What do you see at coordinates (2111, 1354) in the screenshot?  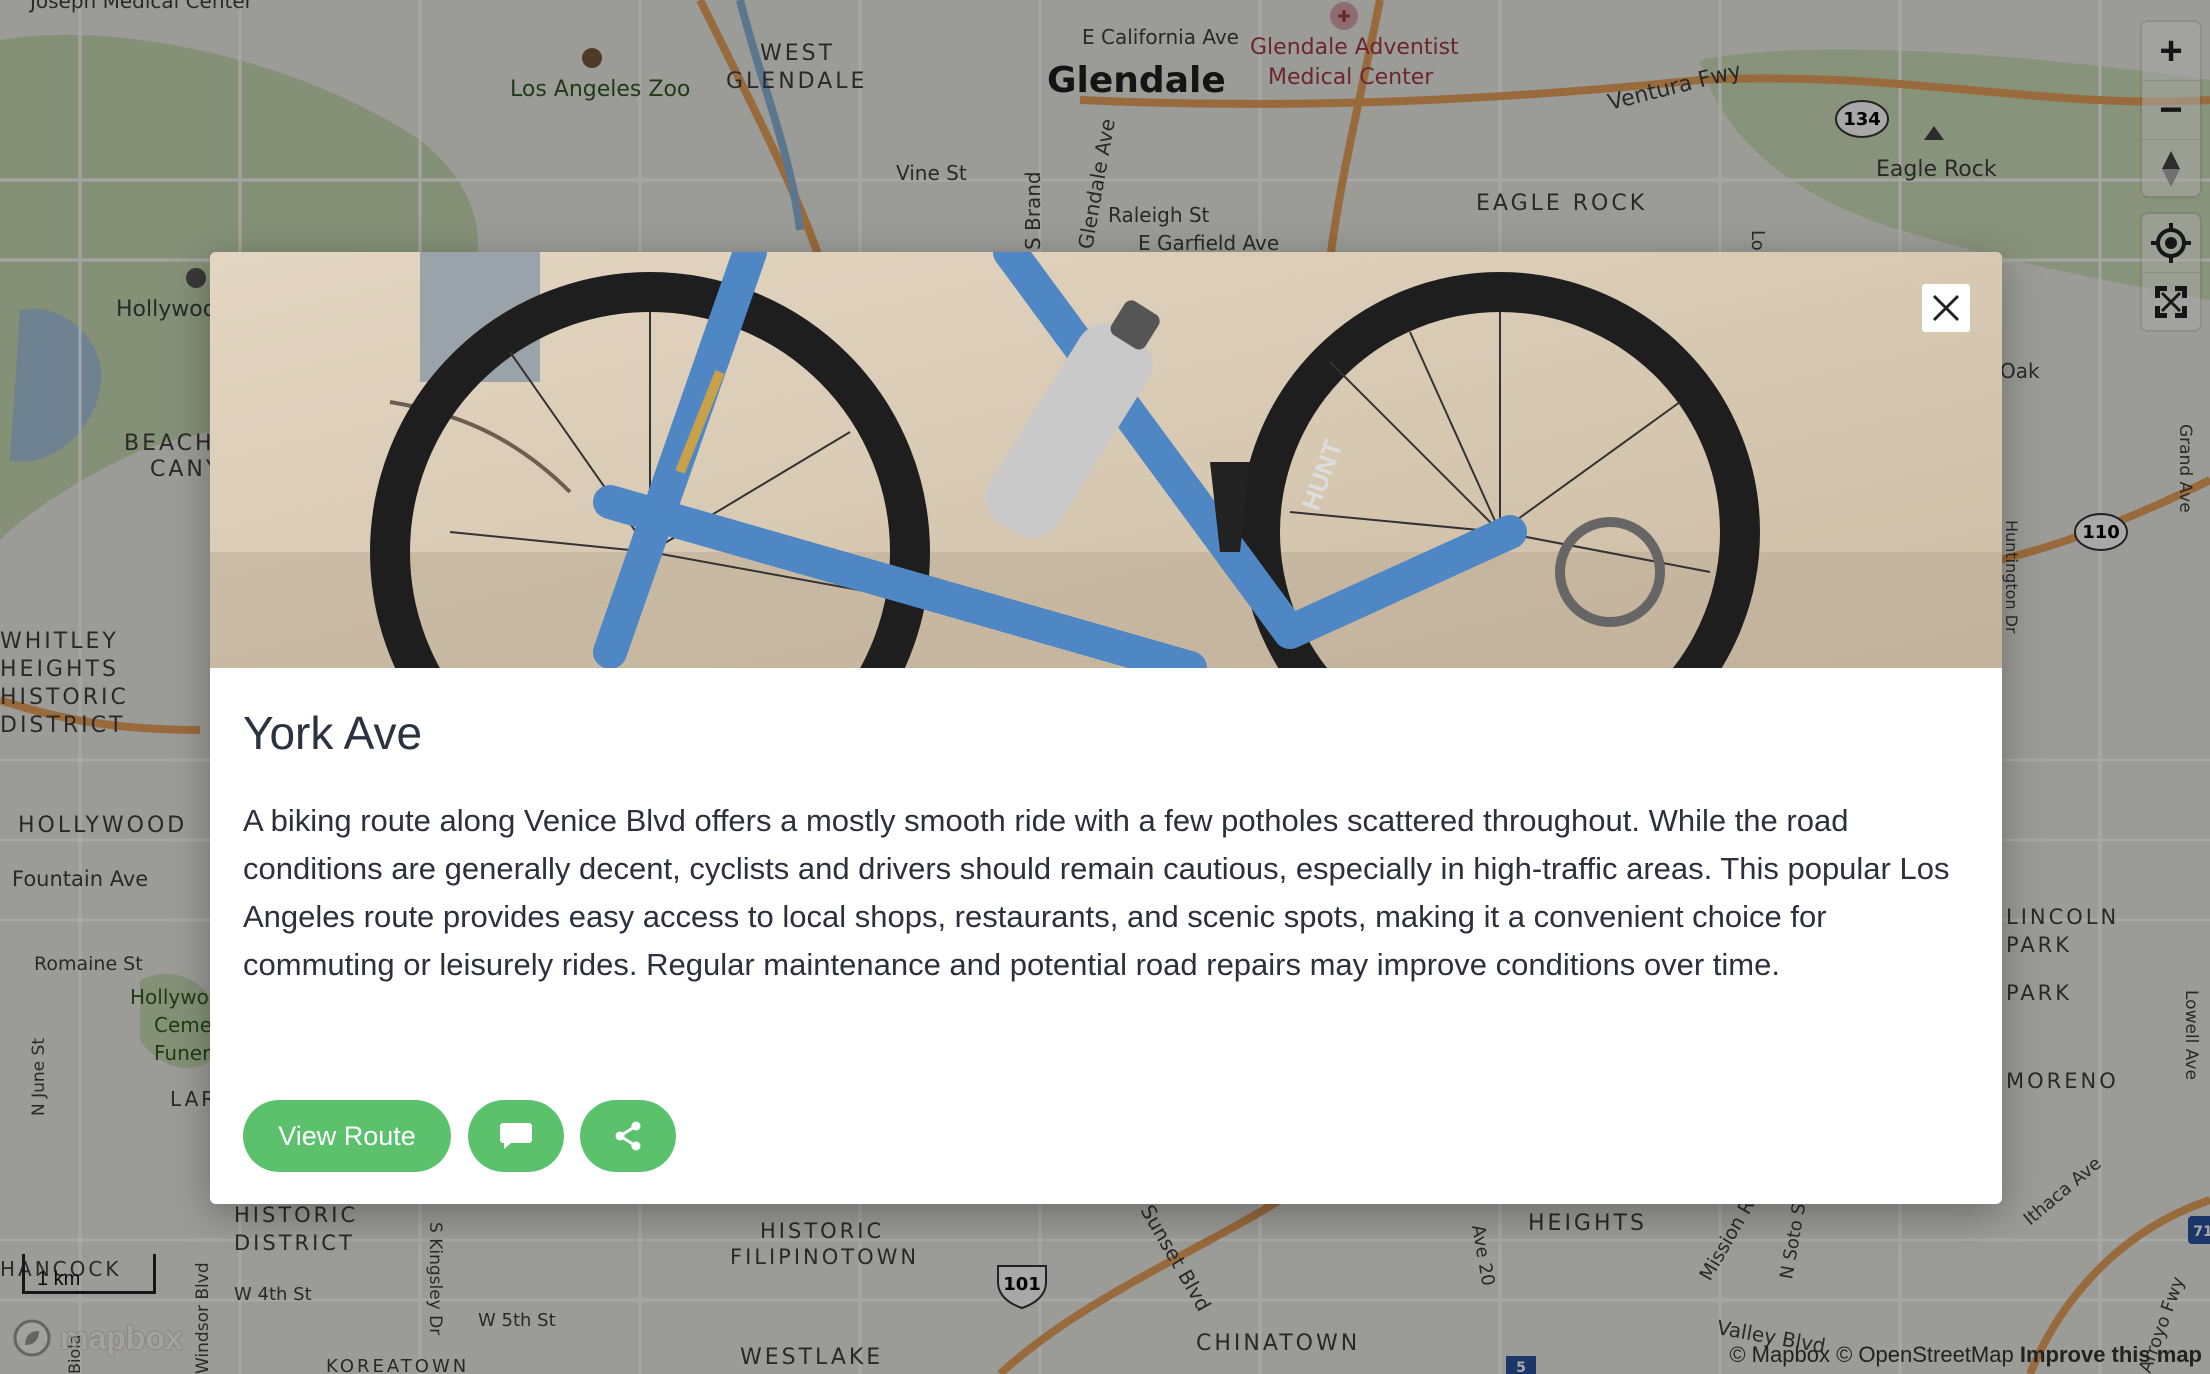 I see `improve-map-link: Improve this map` at bounding box center [2111, 1354].